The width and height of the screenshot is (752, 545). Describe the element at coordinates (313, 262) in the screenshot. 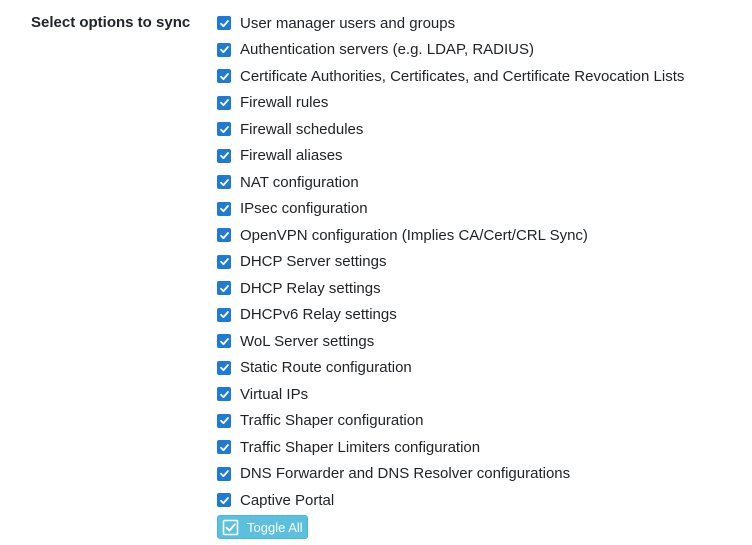

I see `sync-option-label: DHCP Server settings` at that location.